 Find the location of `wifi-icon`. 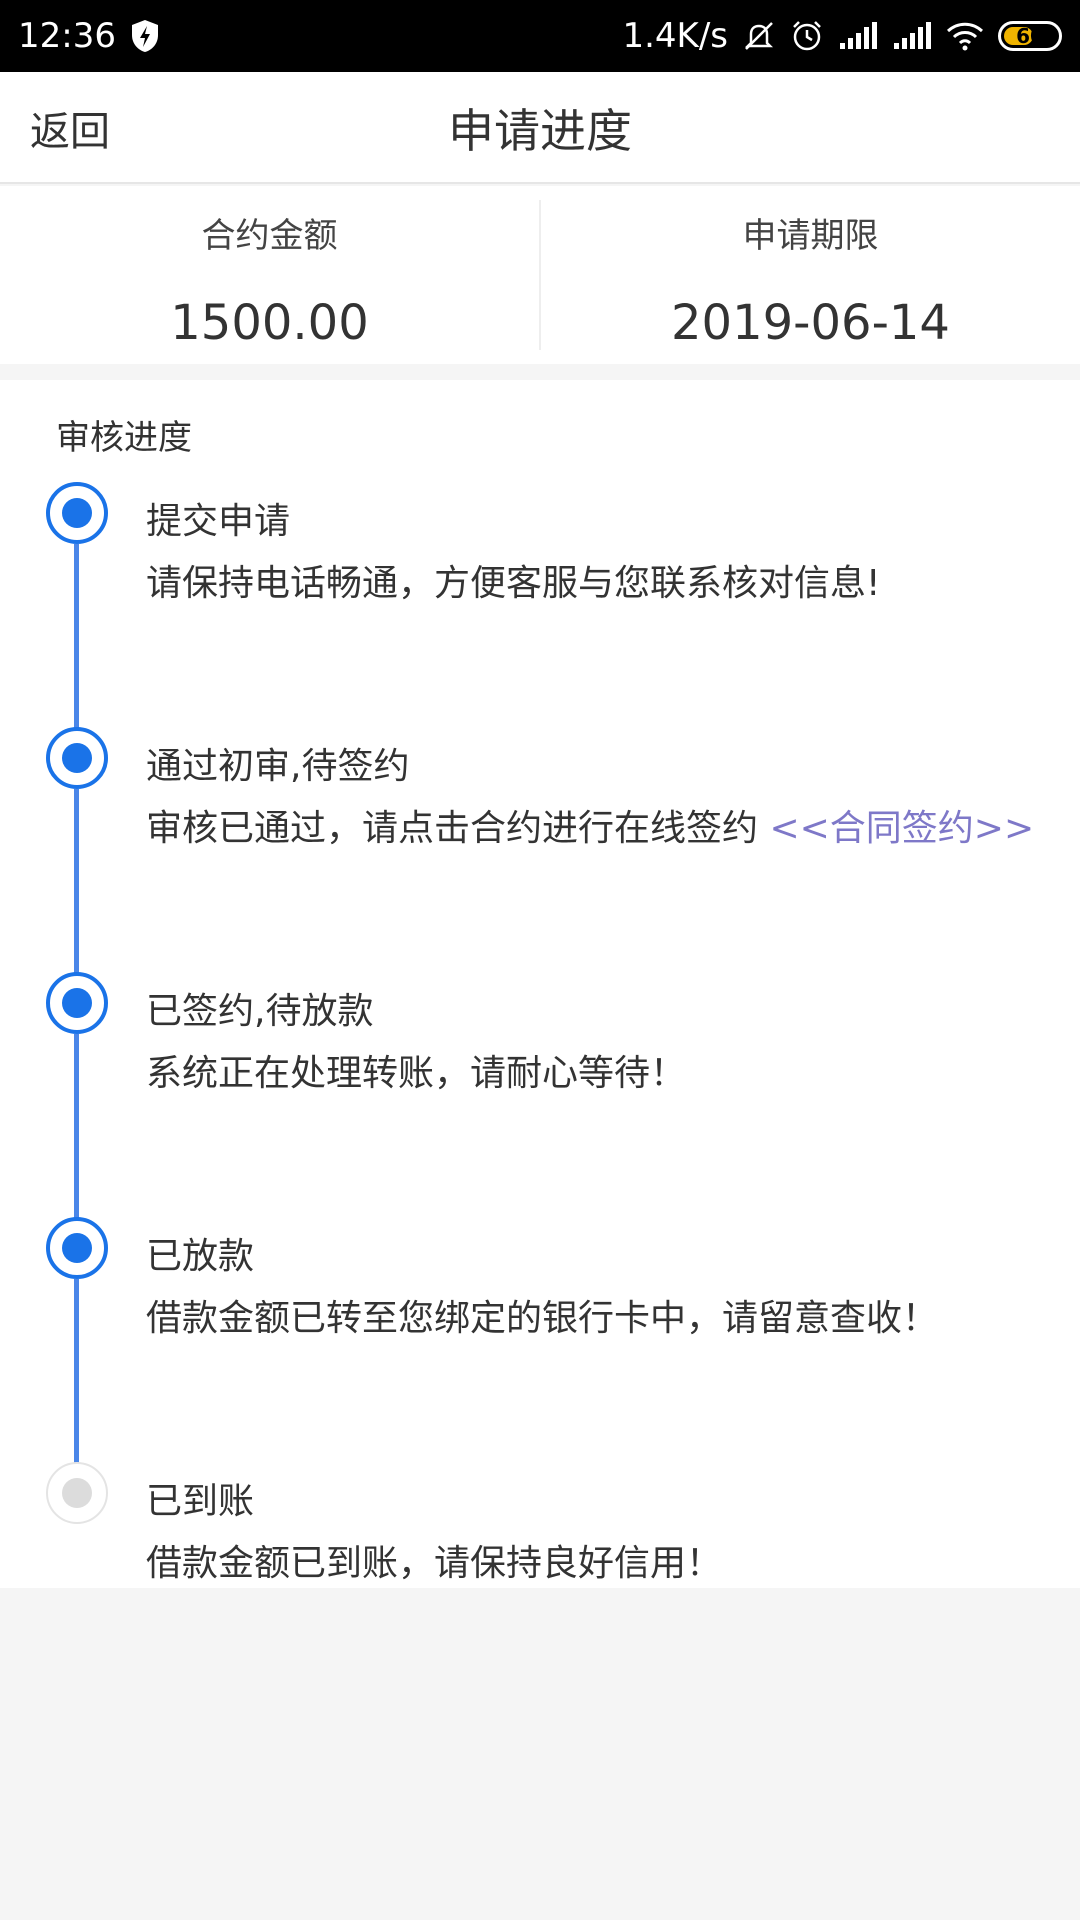

wifi-icon is located at coordinates (965, 36).